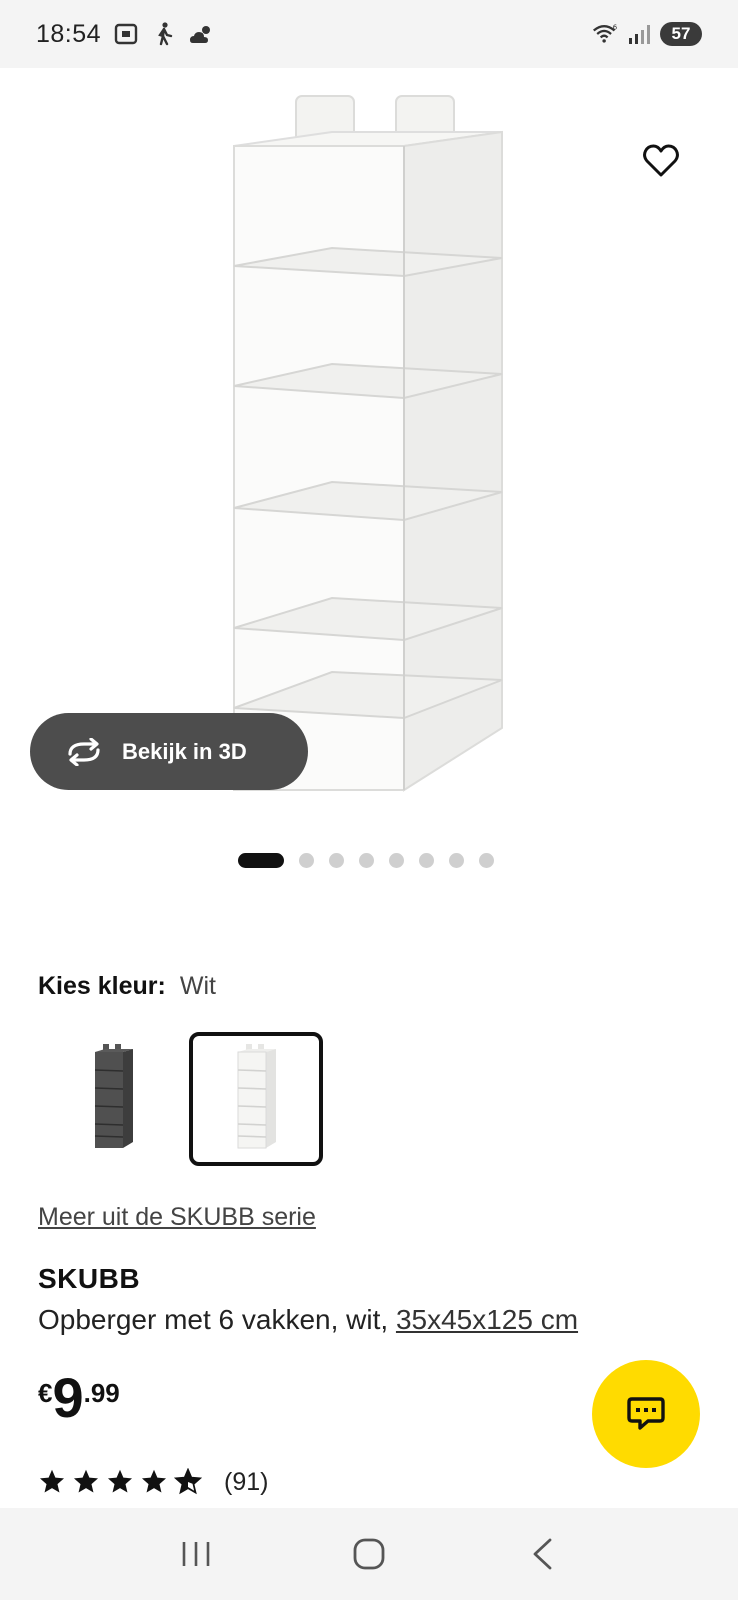 The height and width of the screenshot is (1600, 738). Describe the element at coordinates (202, 34) in the screenshot. I see `weather-icon` at that location.